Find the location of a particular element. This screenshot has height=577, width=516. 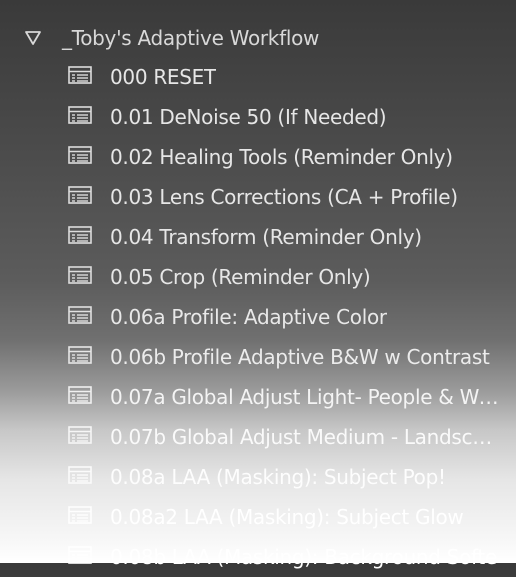

preset-group-header: _Toby's Adaptive Workflow is located at coordinates (258, 38).